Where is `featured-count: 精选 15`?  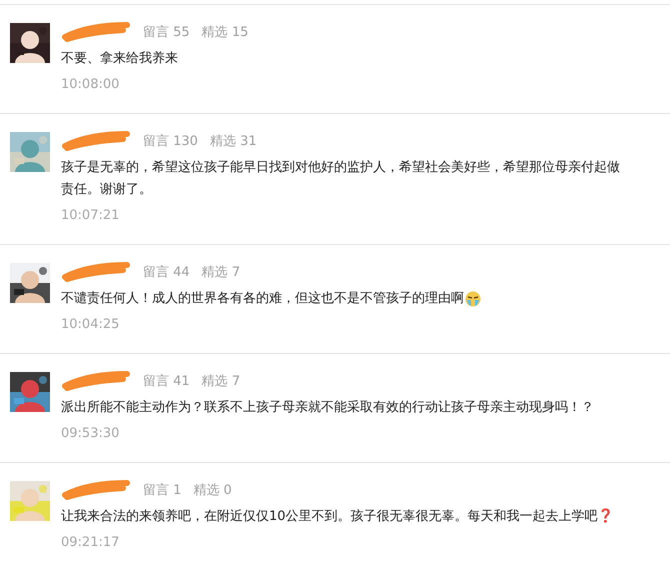 featured-count: 精选 15 is located at coordinates (225, 32).